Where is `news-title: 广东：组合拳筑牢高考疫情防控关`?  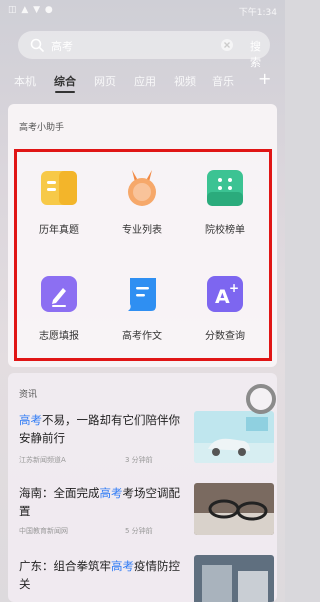
news-title: 广东：组合拳筑牢高考疫情防控关 is located at coordinates (99, 575).